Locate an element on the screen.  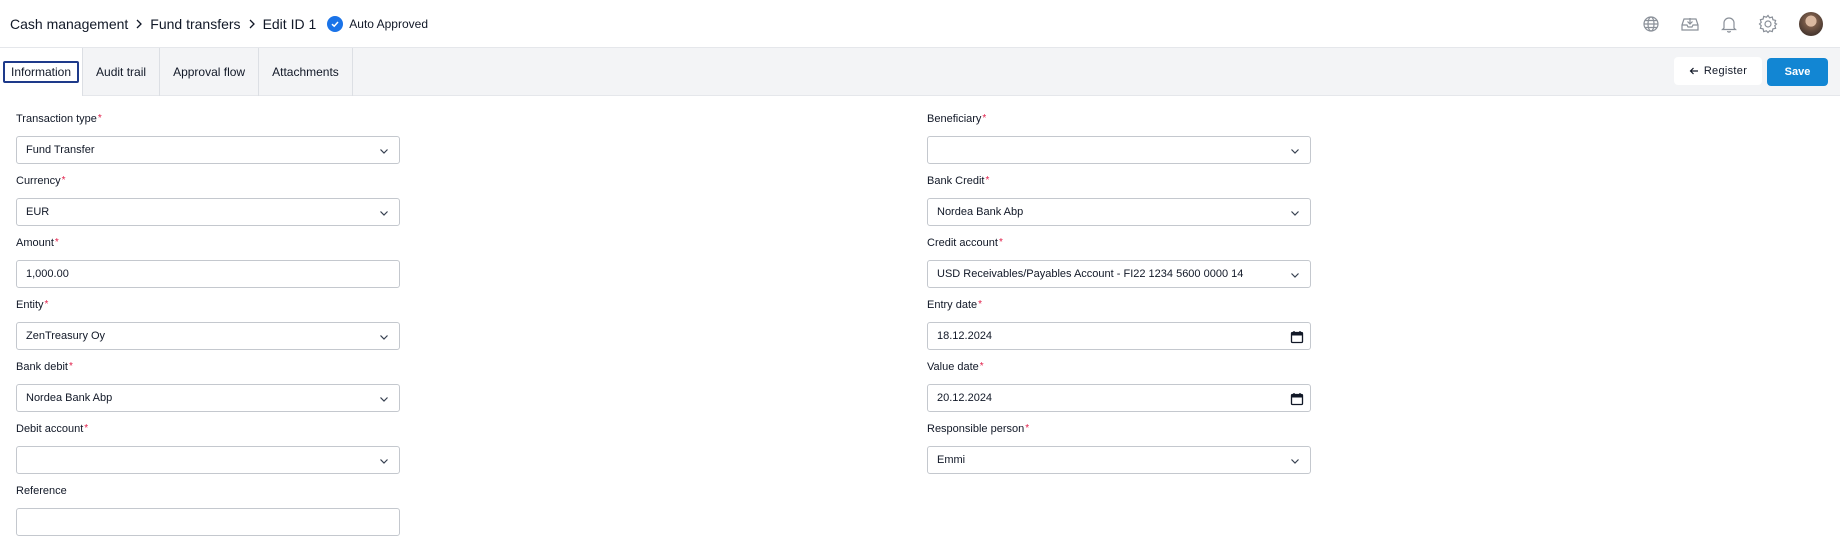
currency-field: Currency* EUR is located at coordinates (208, 200).